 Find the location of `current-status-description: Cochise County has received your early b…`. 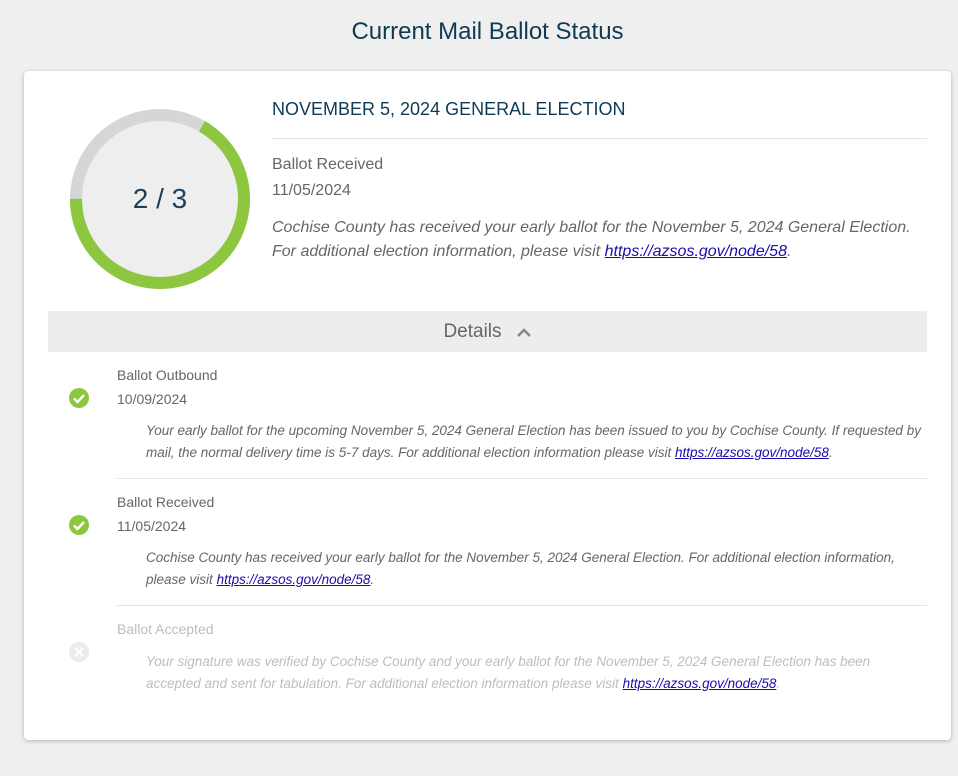

current-status-description: Cochise County has received your early b… is located at coordinates (592, 240).